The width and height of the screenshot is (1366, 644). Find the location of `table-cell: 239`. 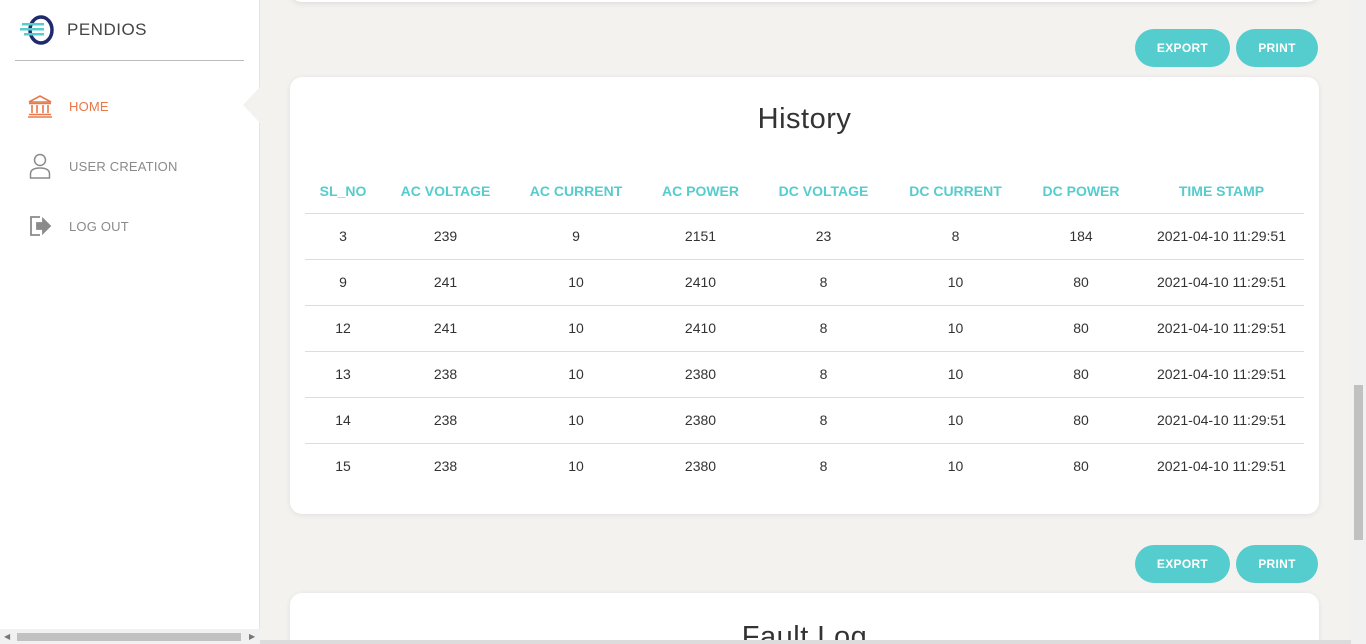

table-cell: 239 is located at coordinates (445, 236).